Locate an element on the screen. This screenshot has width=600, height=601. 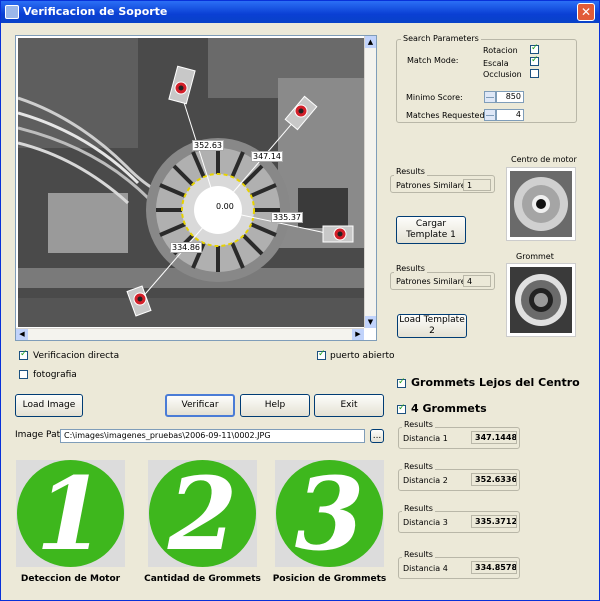
distancia-4-title: Results is located at coordinates (418, 554).